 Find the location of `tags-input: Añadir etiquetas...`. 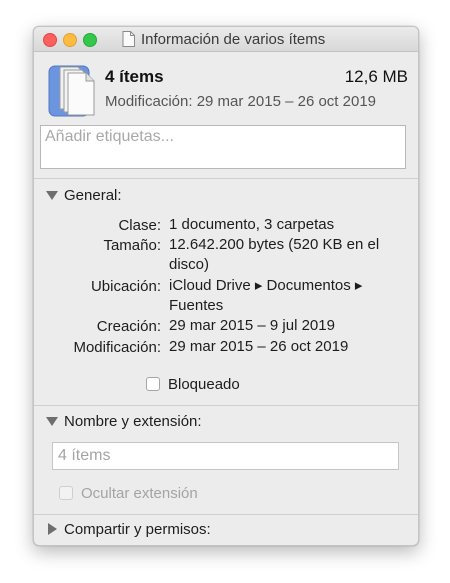

tags-input: Añadir etiquetas... is located at coordinates (223, 147).